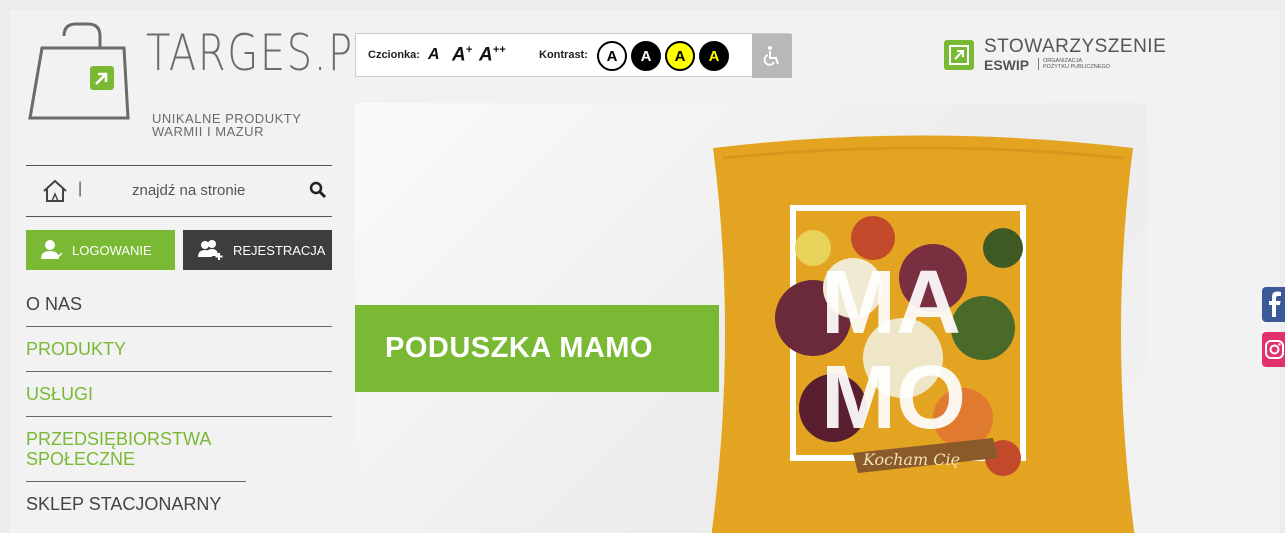  Describe the element at coordinates (210, 250) in the screenshot. I see `add-user-icon` at that location.